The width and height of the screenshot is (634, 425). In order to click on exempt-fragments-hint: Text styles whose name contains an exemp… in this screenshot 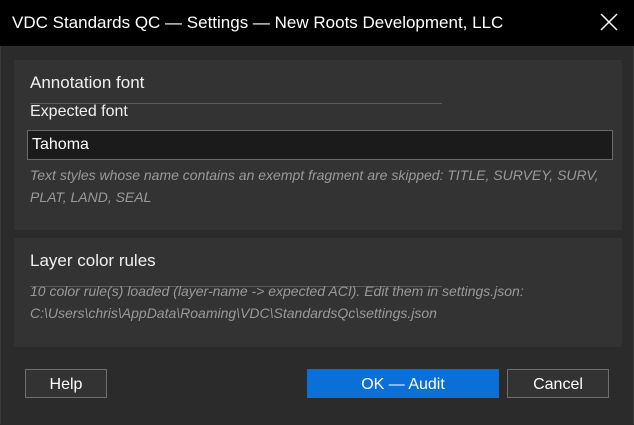, I will do `click(314, 186)`.